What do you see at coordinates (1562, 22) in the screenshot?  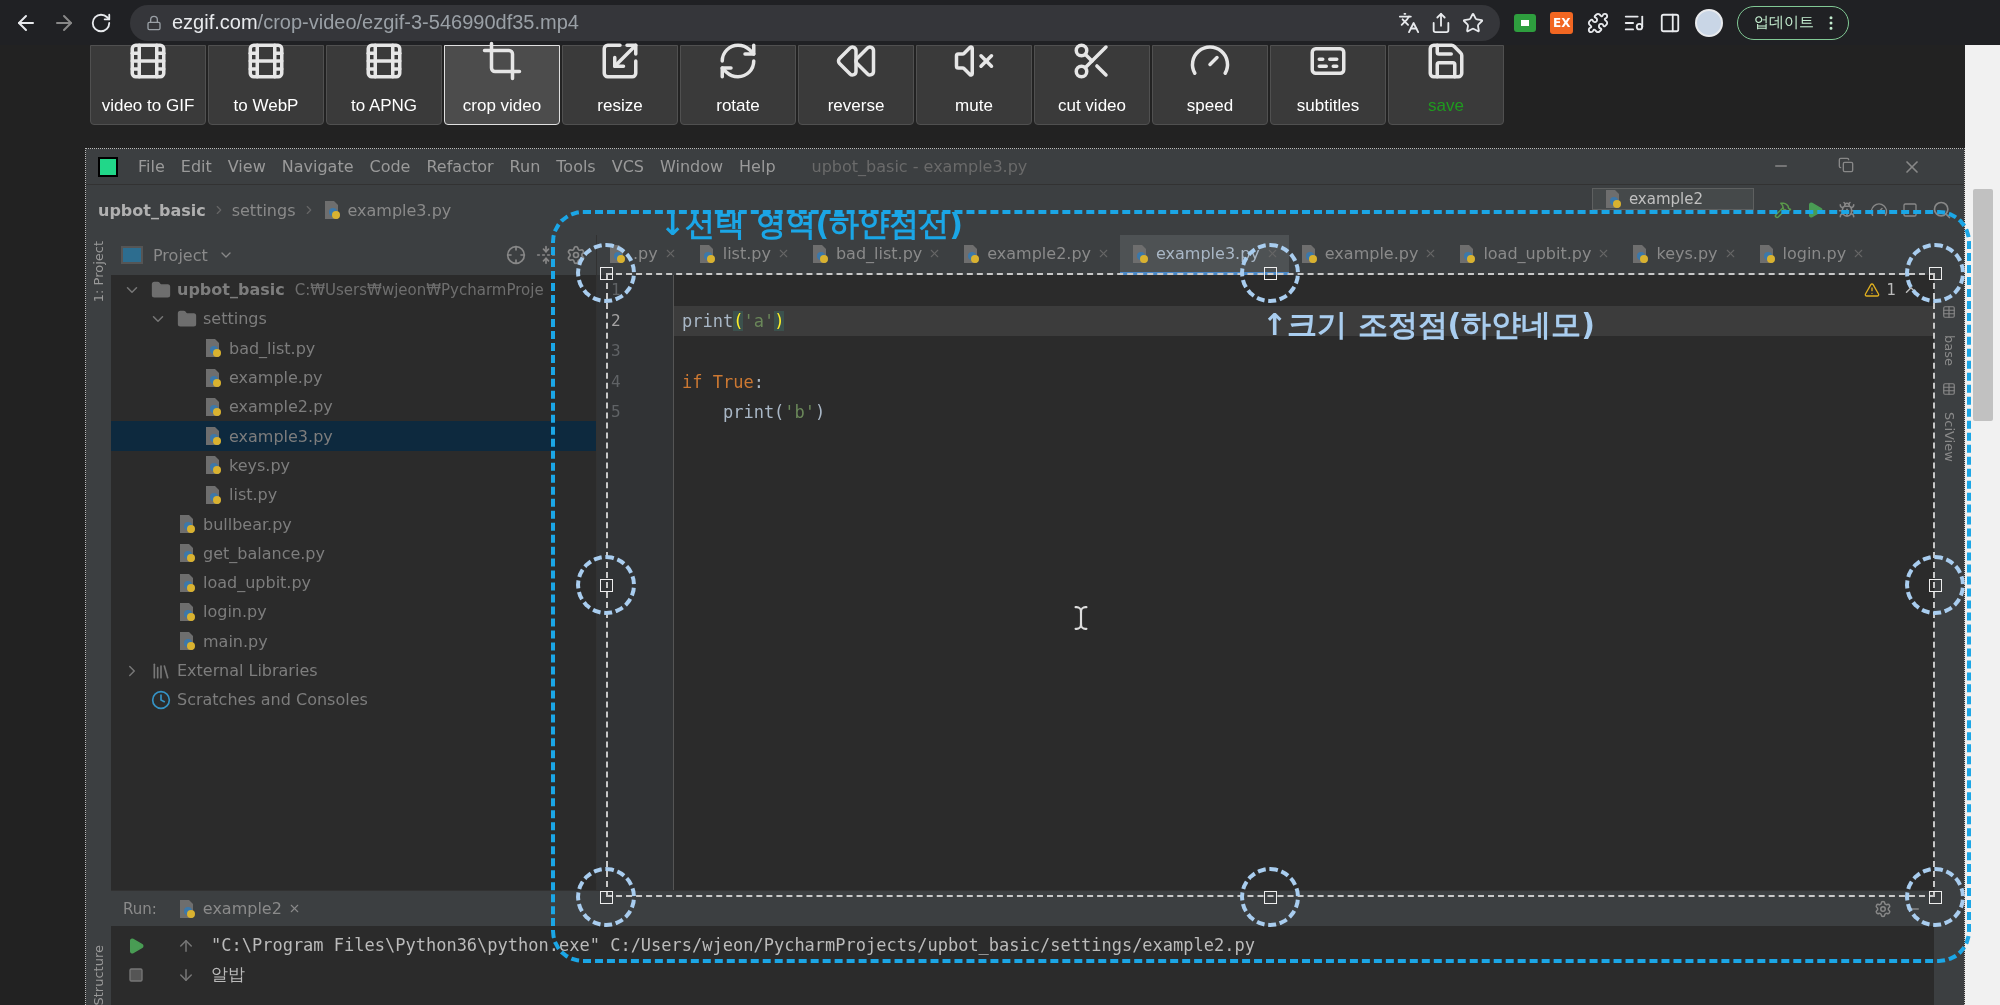 I see `extension-badge: EX` at bounding box center [1562, 22].